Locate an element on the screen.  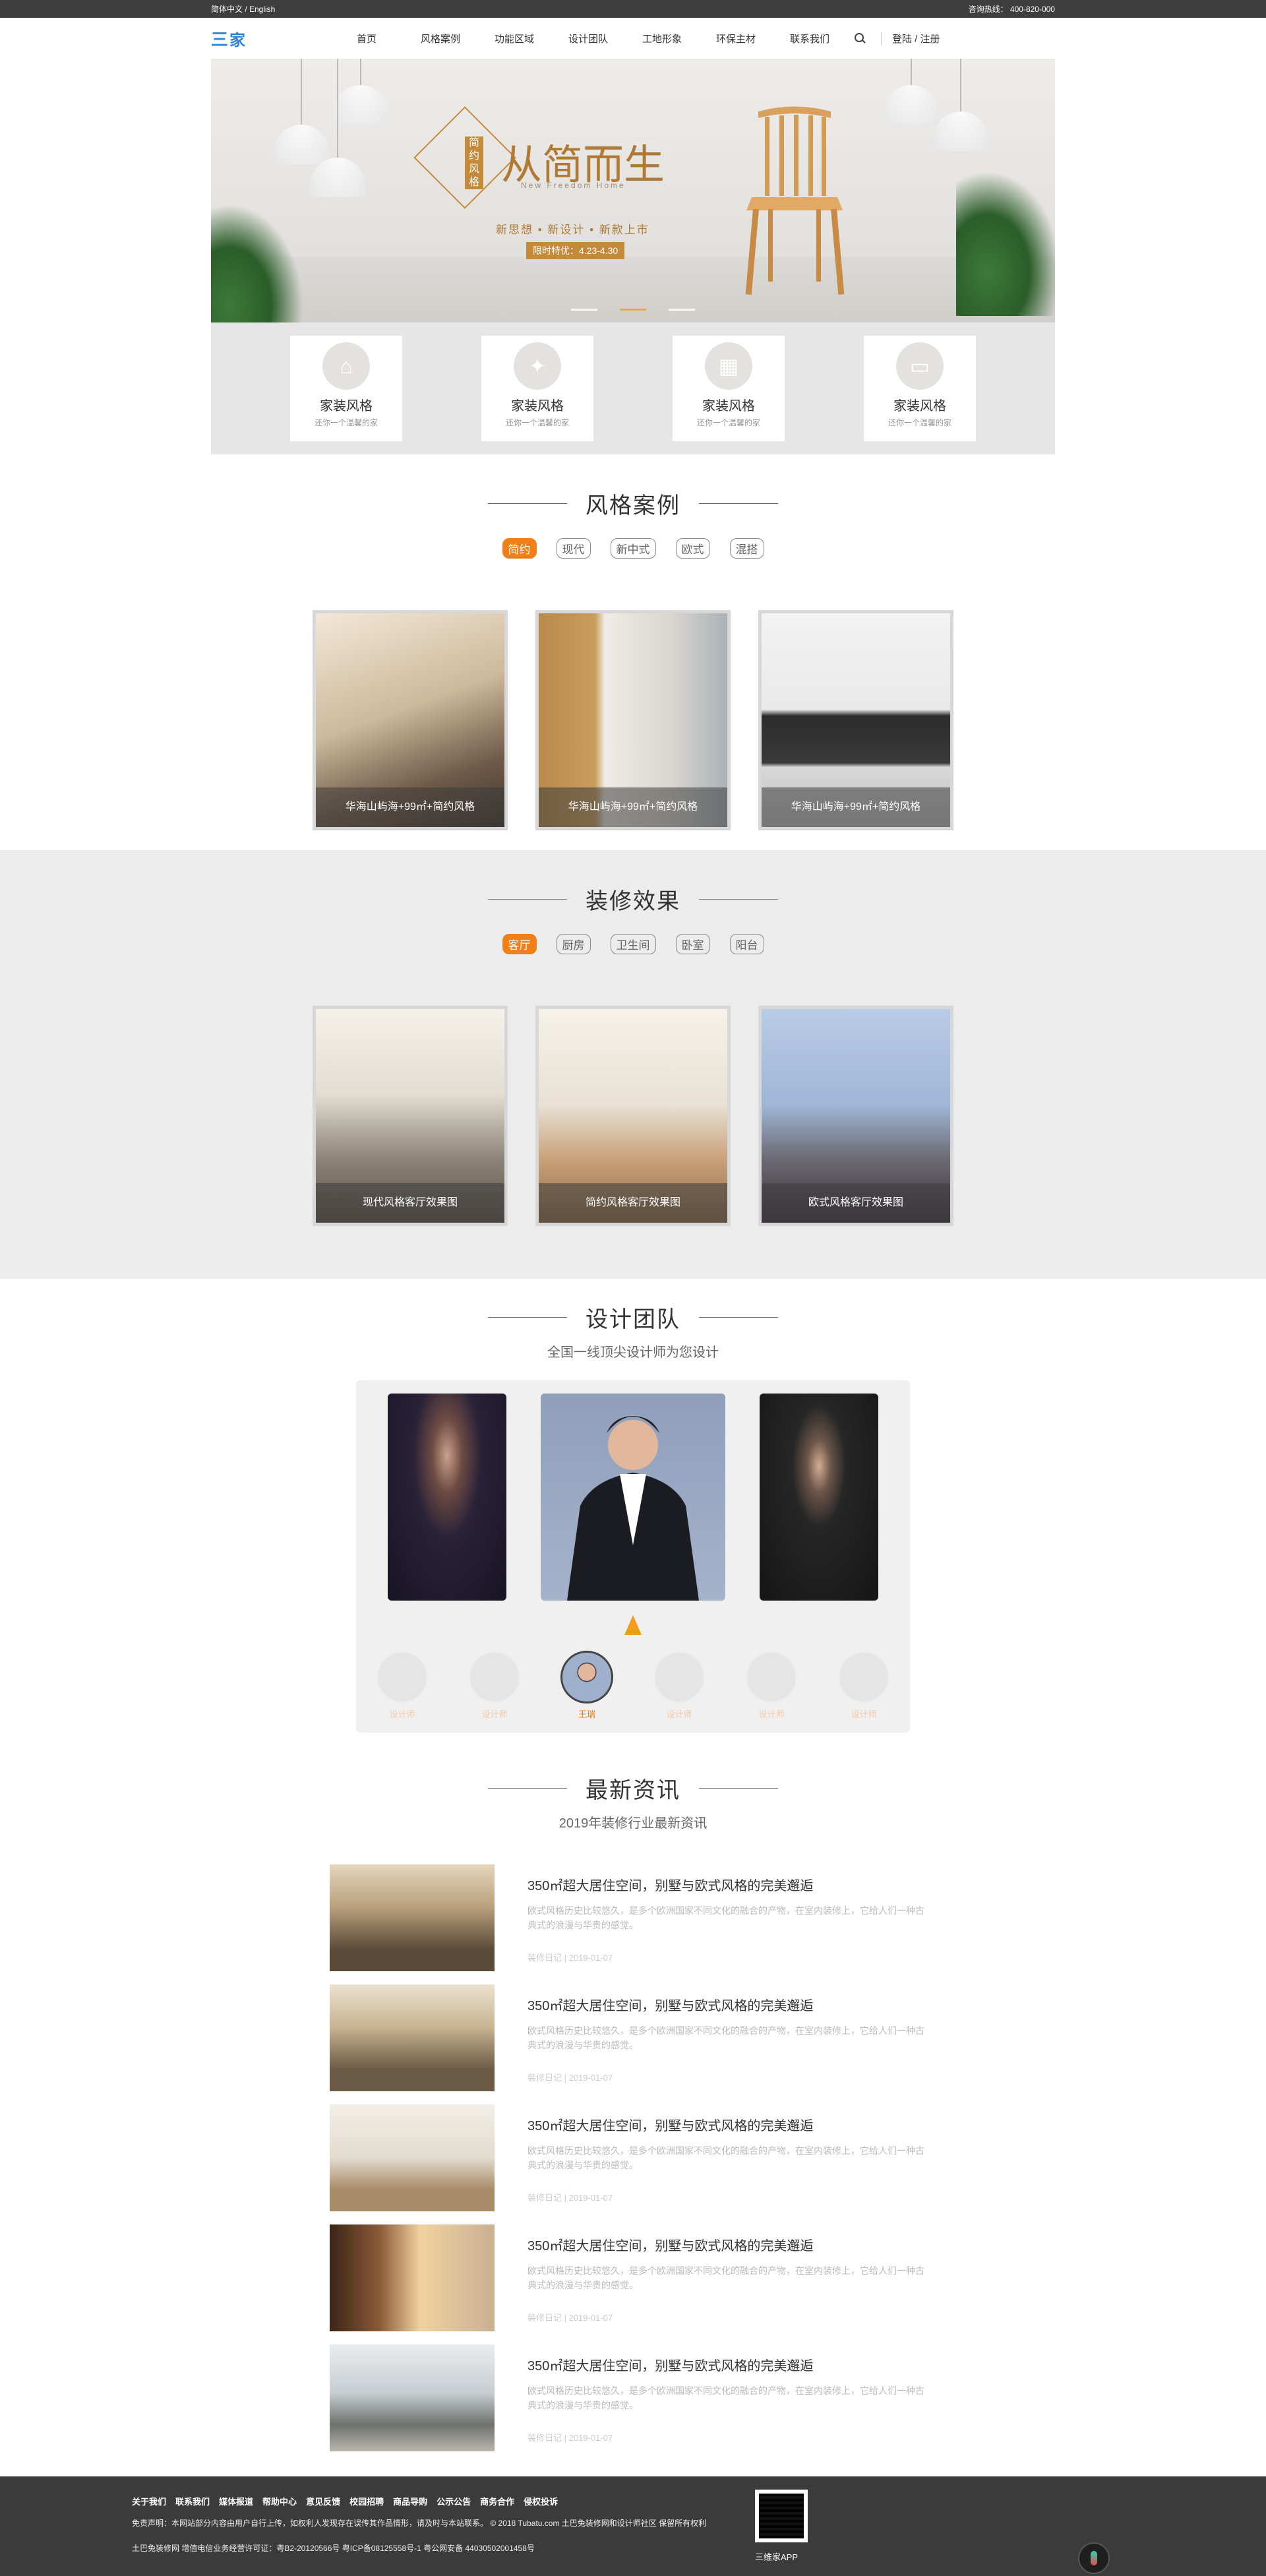
banner-floor is located at coordinates (633, 289).